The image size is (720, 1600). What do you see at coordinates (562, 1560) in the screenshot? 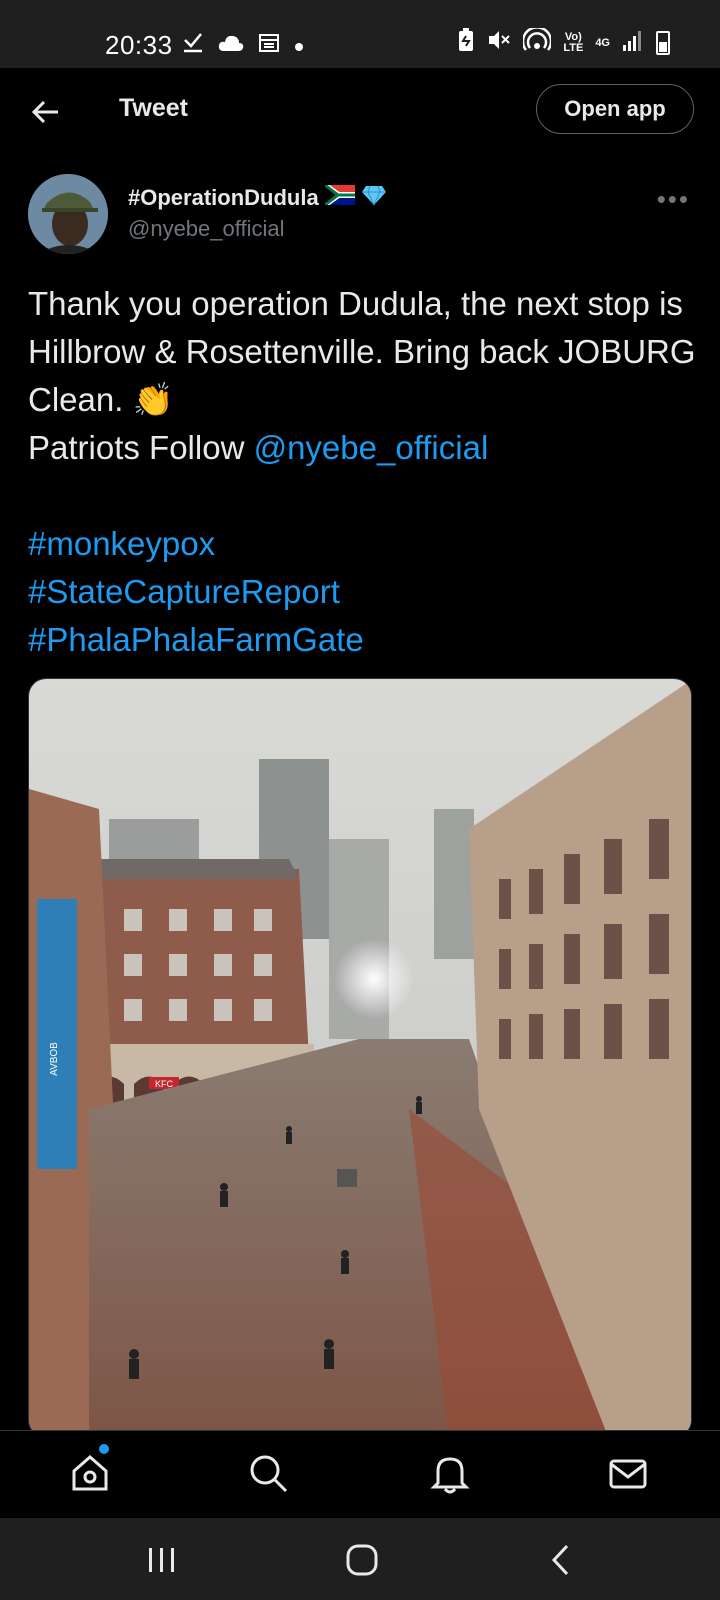
I see `back-button-icon` at bounding box center [562, 1560].